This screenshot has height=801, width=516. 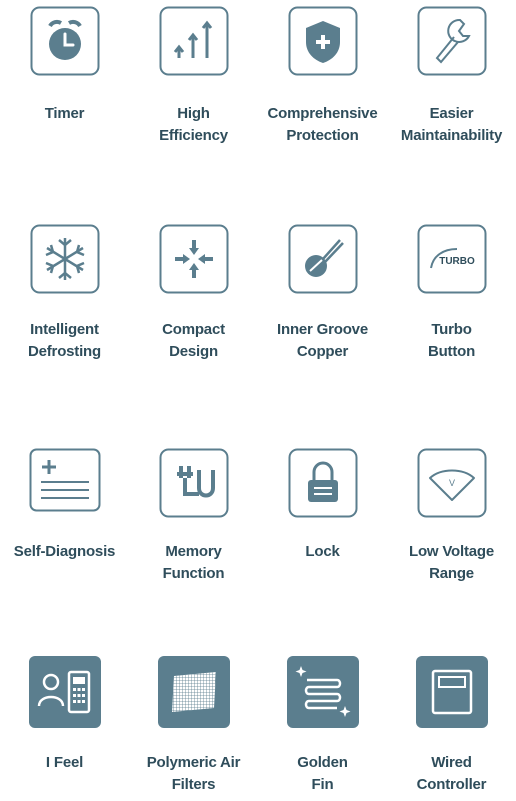 What do you see at coordinates (451, 562) in the screenshot?
I see `feature-label: Low Voltage Range` at bounding box center [451, 562].